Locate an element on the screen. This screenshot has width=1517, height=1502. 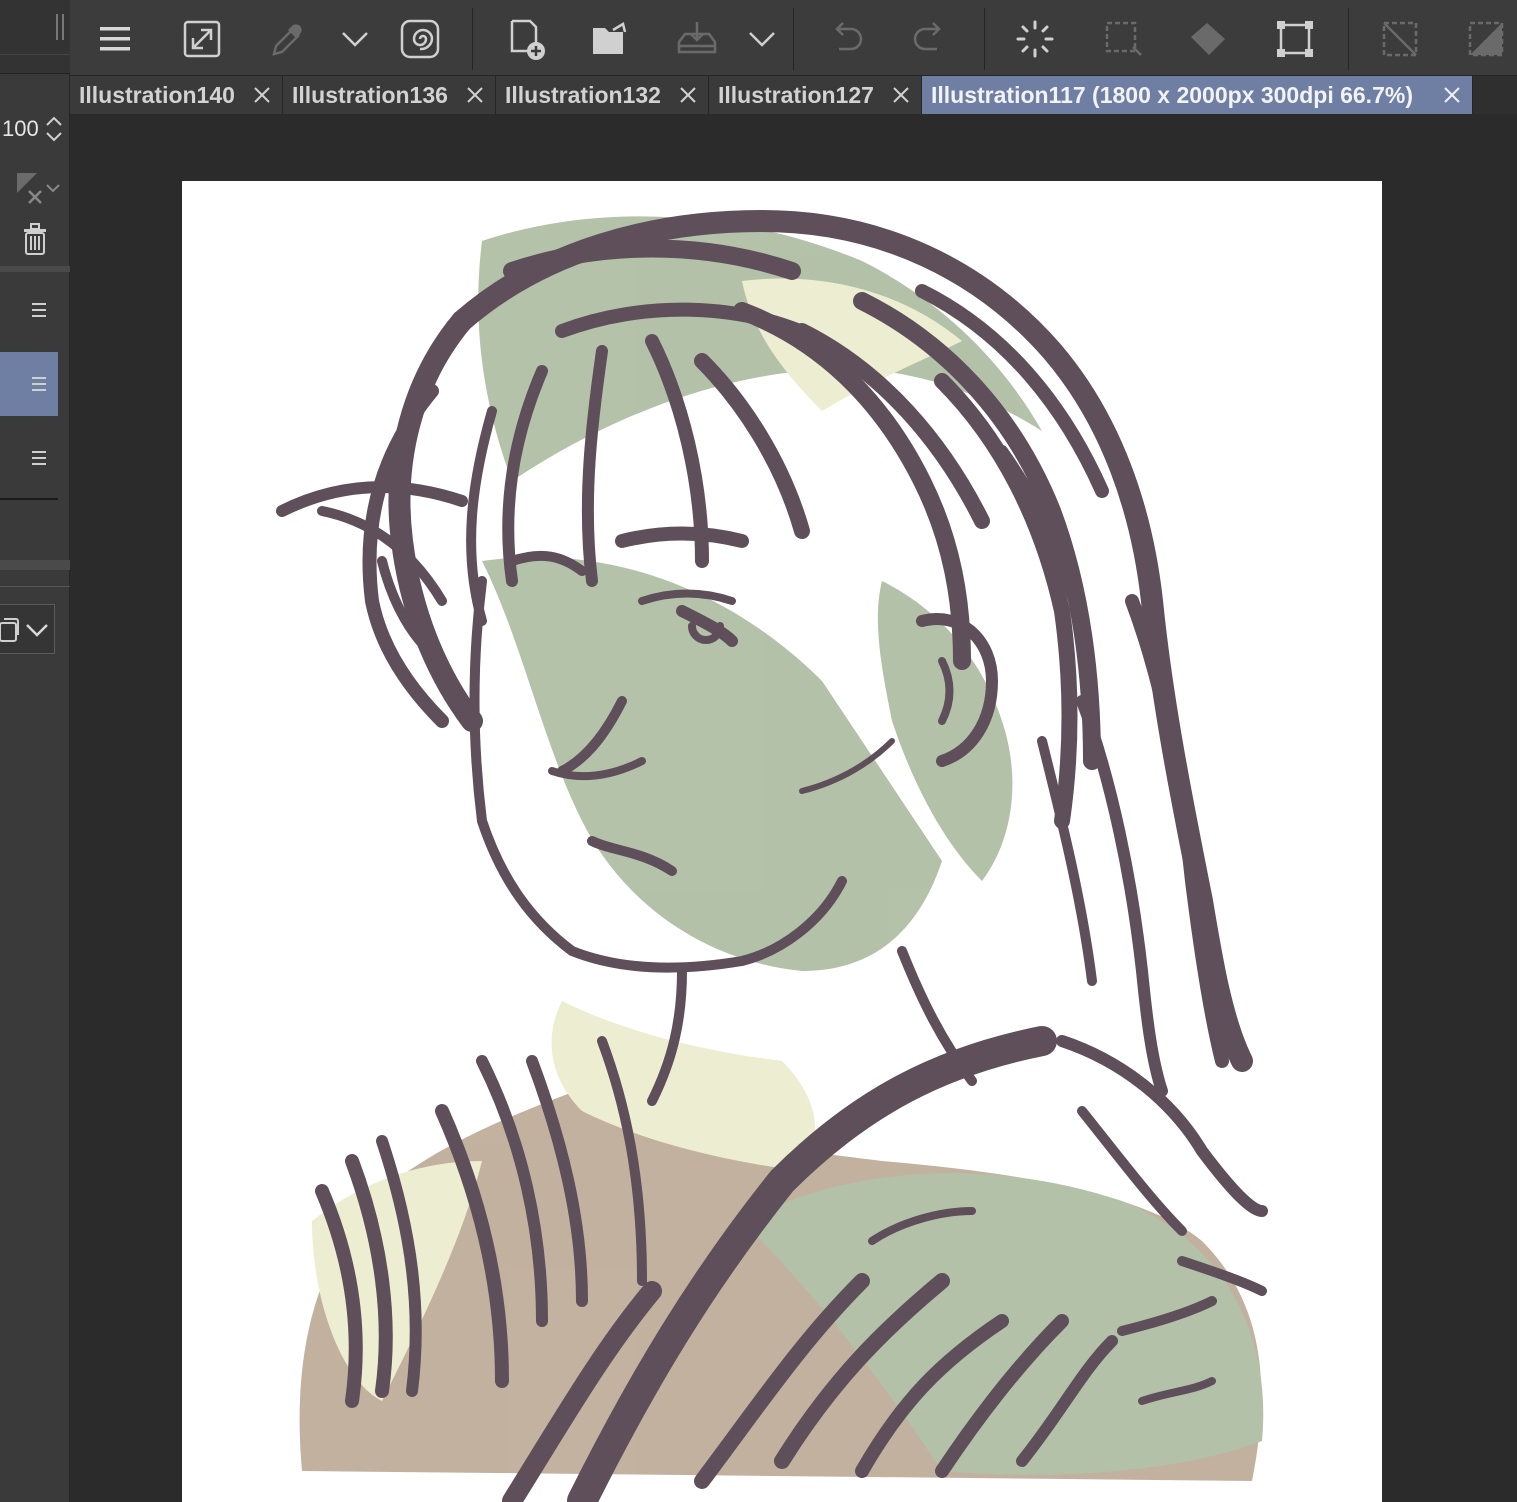
new-file-button is located at coordinates (526, 39).